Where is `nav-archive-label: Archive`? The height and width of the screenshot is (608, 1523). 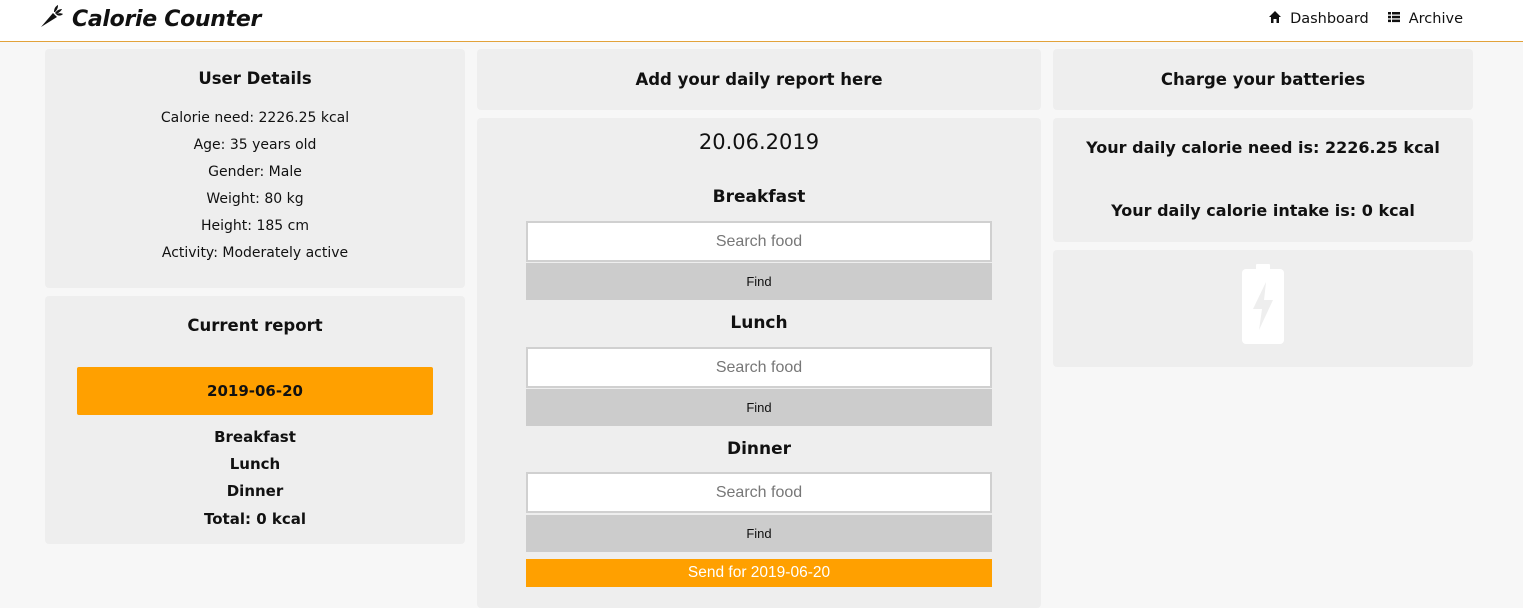 nav-archive-label: Archive is located at coordinates (1435, 19).